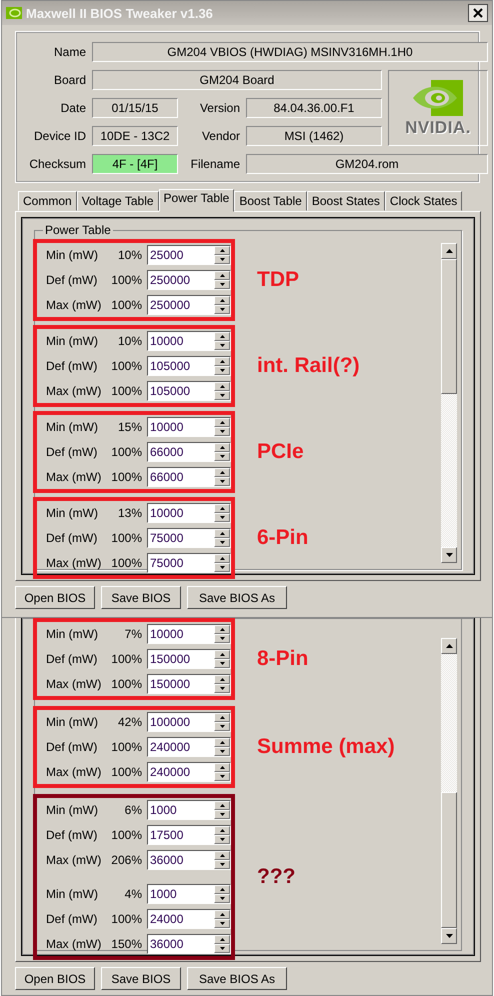  I want to click on close-button, so click(478, 13).